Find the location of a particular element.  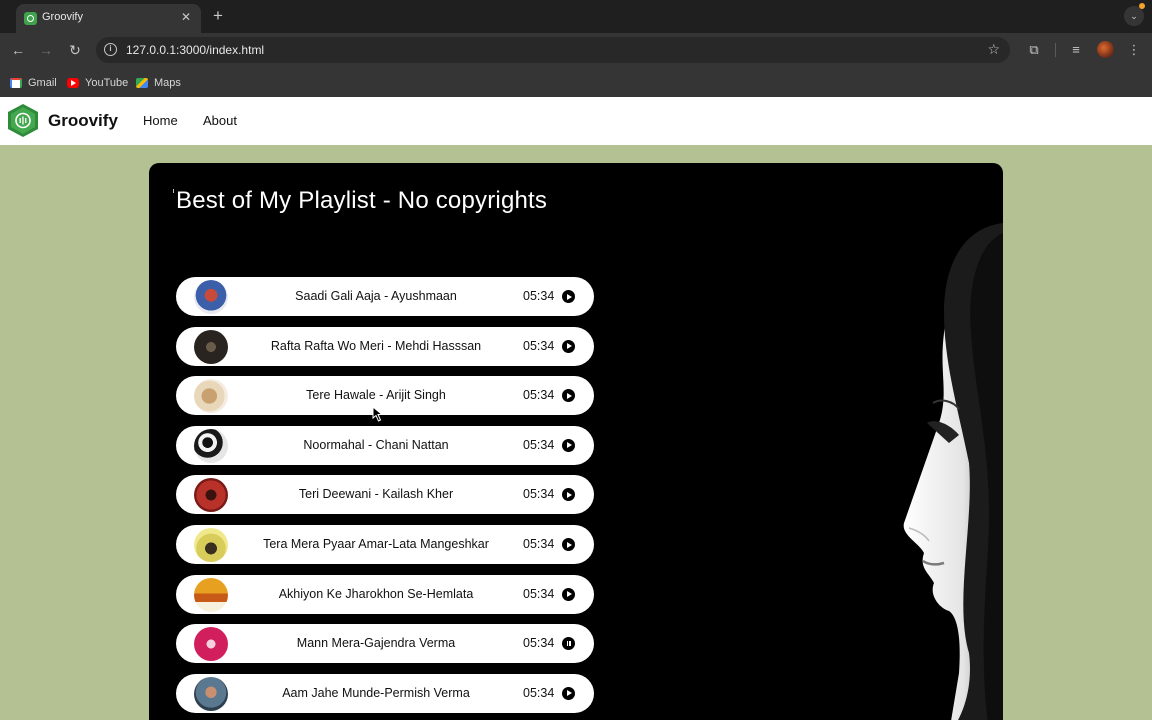

mouse-cursor-icon is located at coordinates (378, 414).